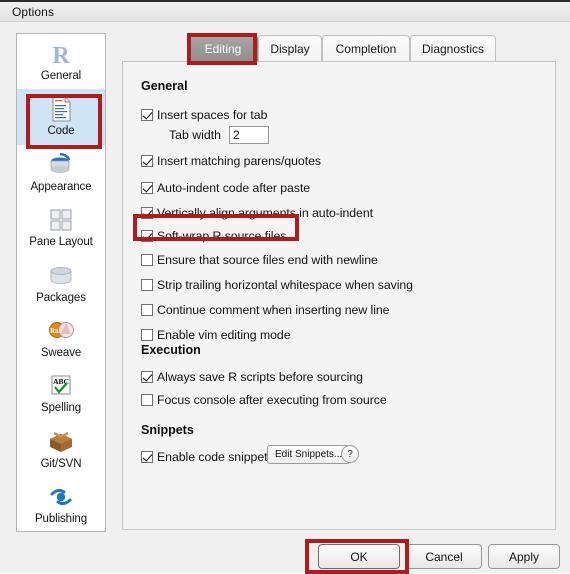  I want to click on grid-icon, so click(61, 220).